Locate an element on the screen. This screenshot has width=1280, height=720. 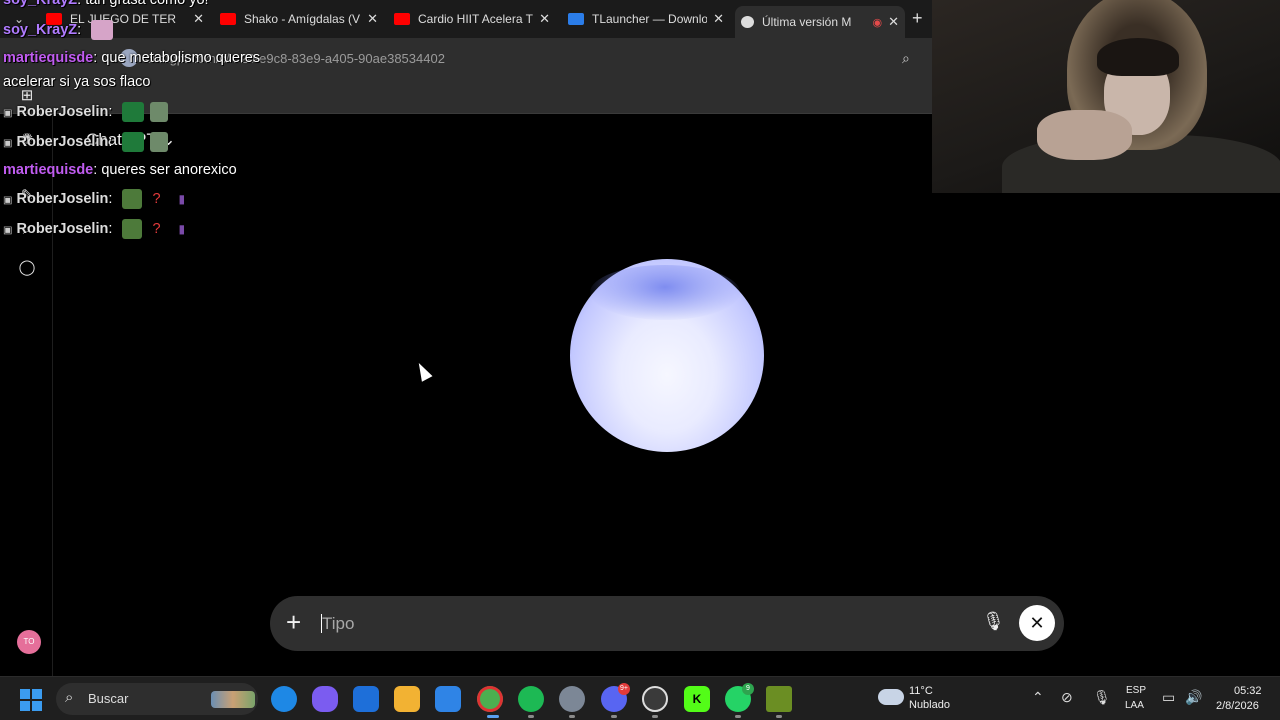
webcam-hand is located at coordinates (1084, 135).